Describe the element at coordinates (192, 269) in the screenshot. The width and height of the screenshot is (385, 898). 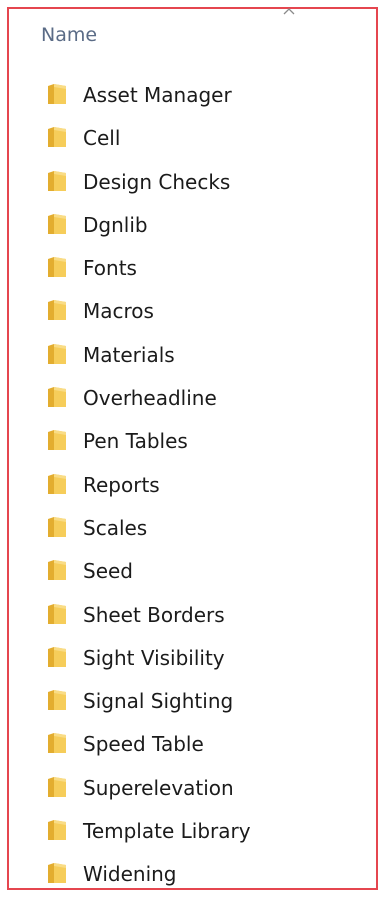
I see `folder-item: Fonts` at that location.